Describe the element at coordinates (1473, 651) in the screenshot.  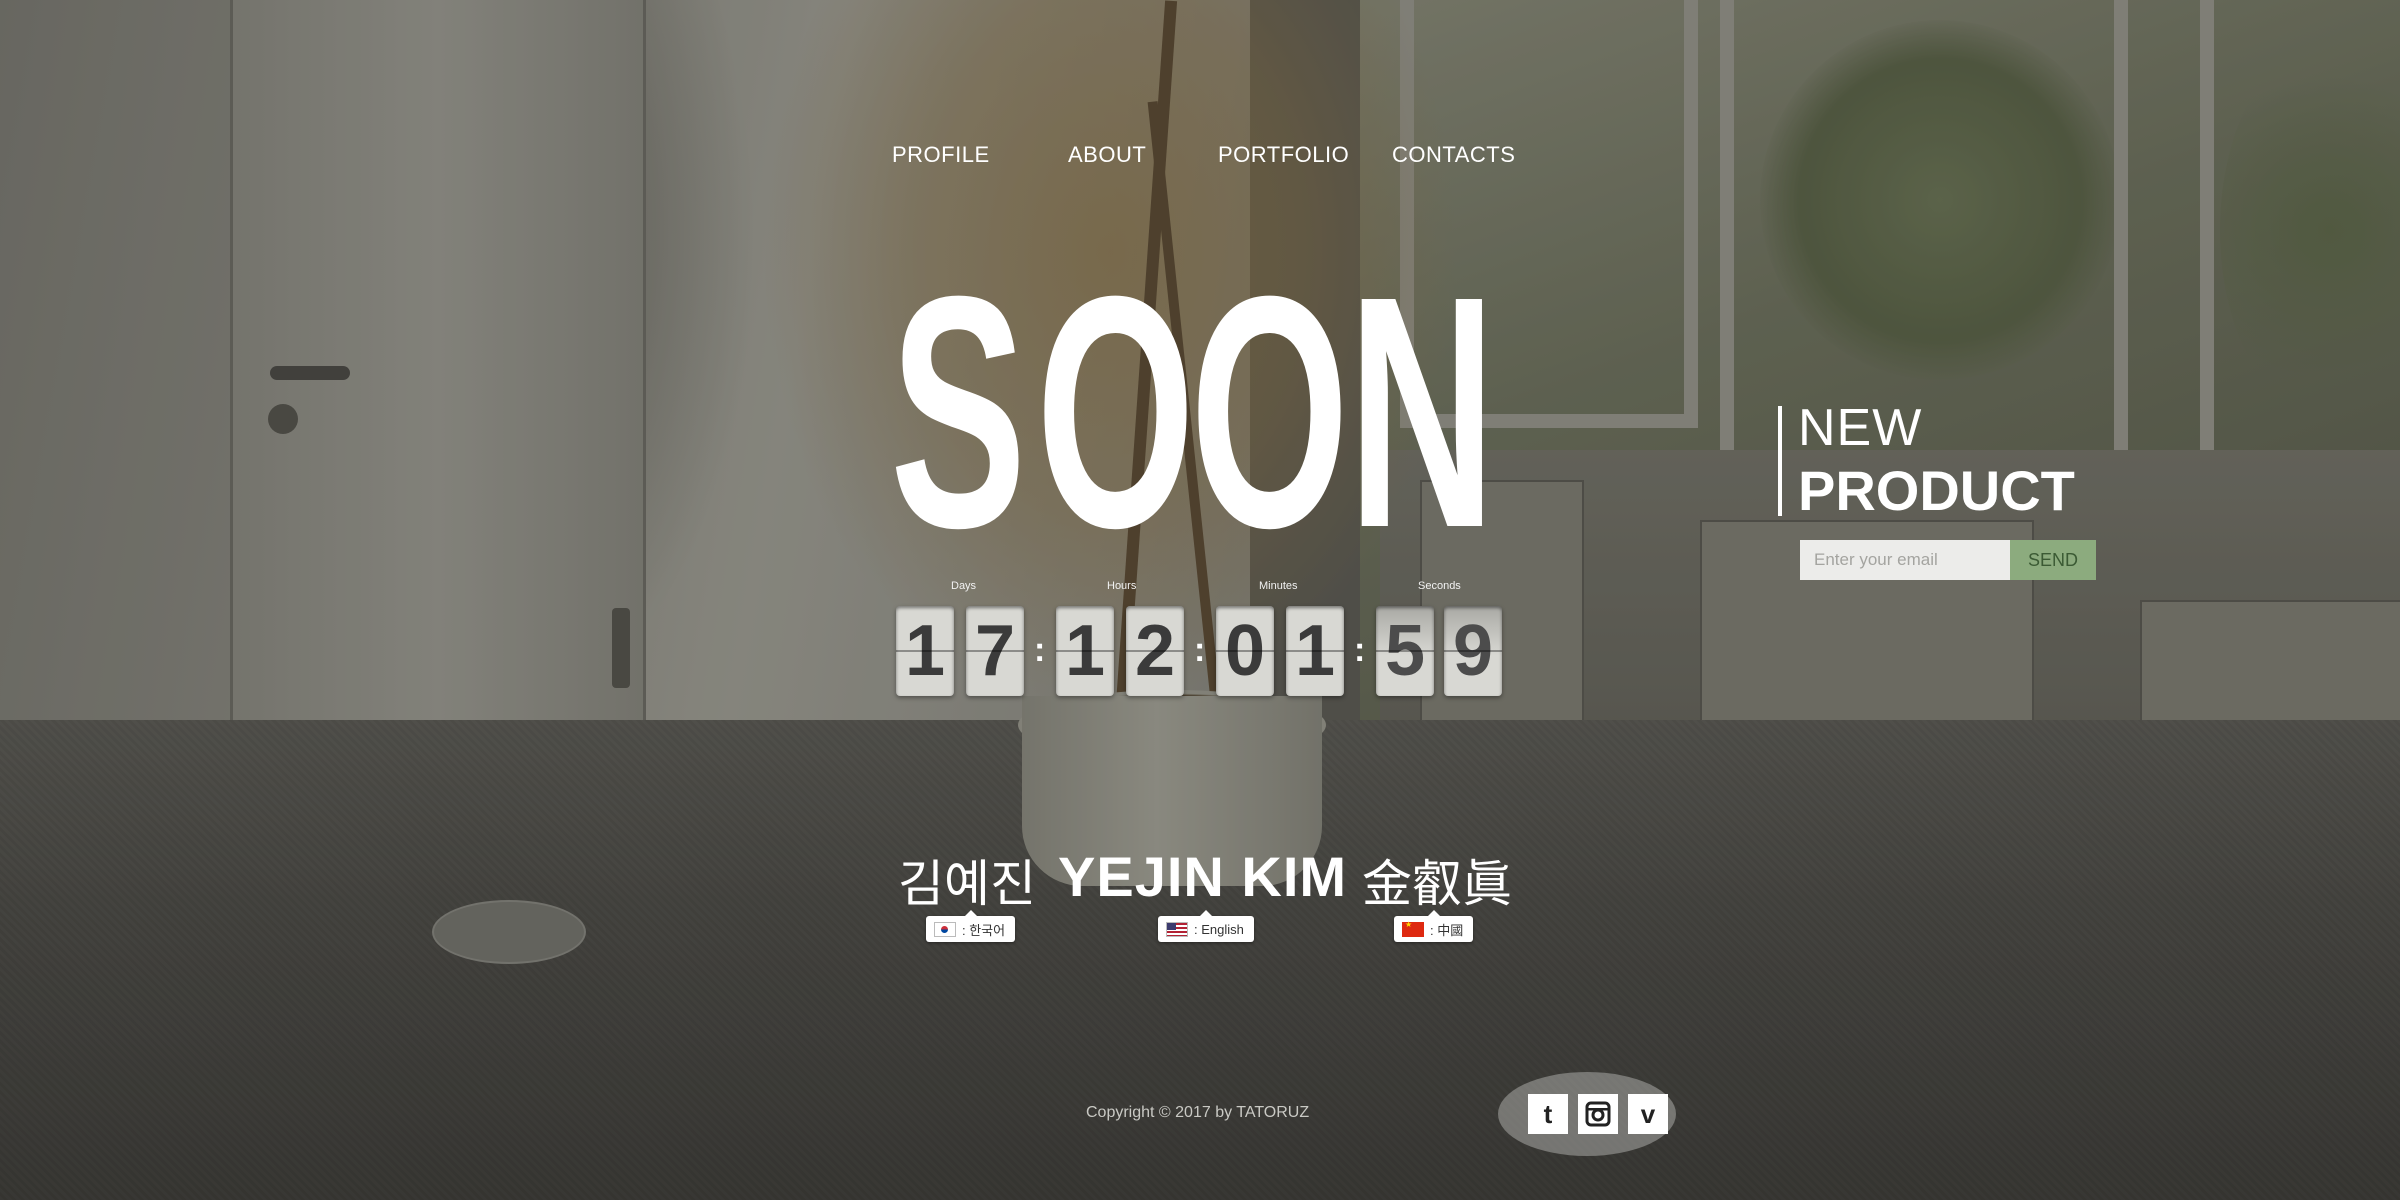
I see `countdown-digit: 9` at that location.